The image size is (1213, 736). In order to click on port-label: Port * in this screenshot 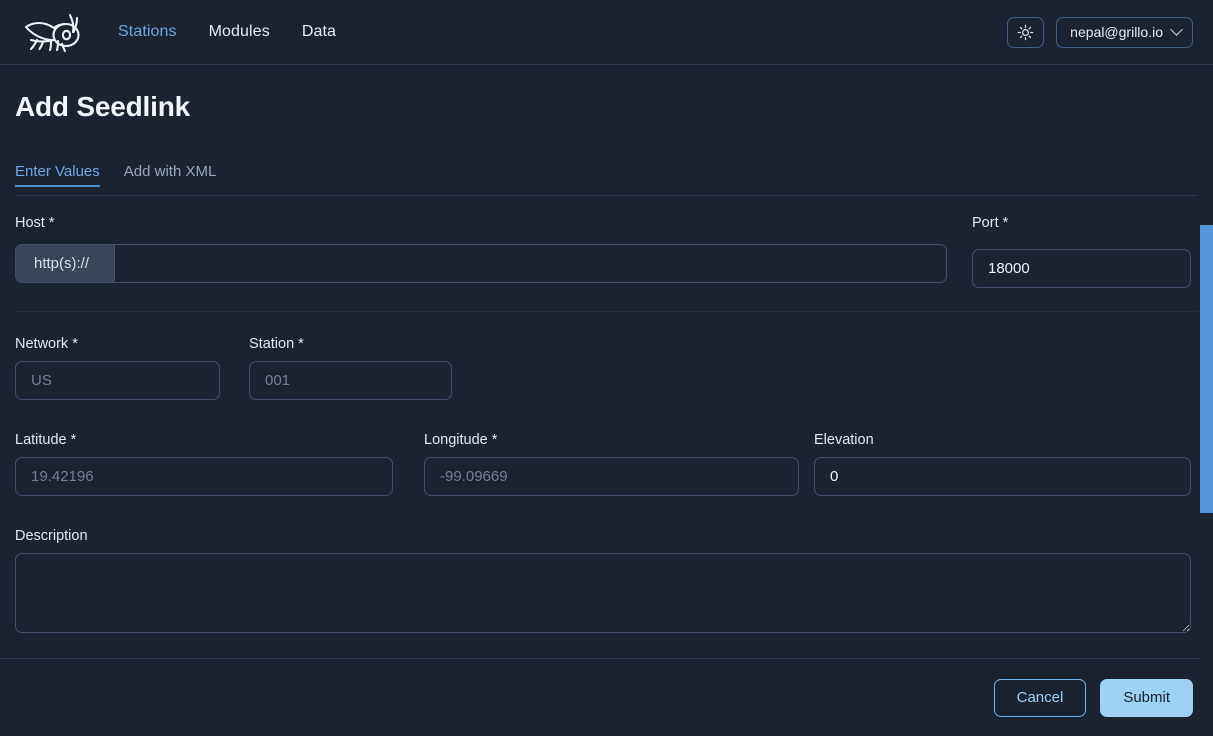, I will do `click(990, 223)`.